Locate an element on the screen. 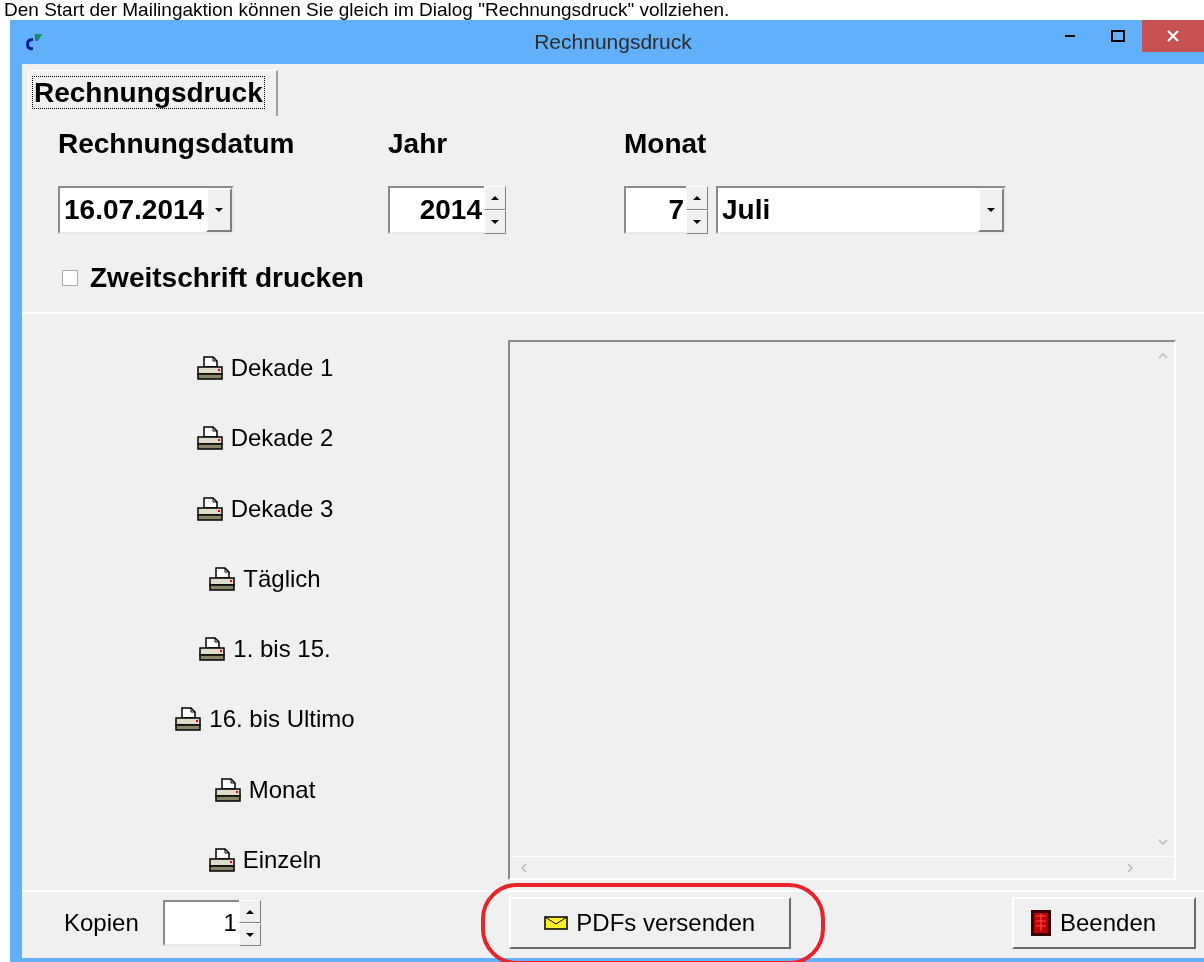 Image resolution: width=1204 pixels, height=962 pixels. scroll-left-icon is located at coordinates (524, 867).